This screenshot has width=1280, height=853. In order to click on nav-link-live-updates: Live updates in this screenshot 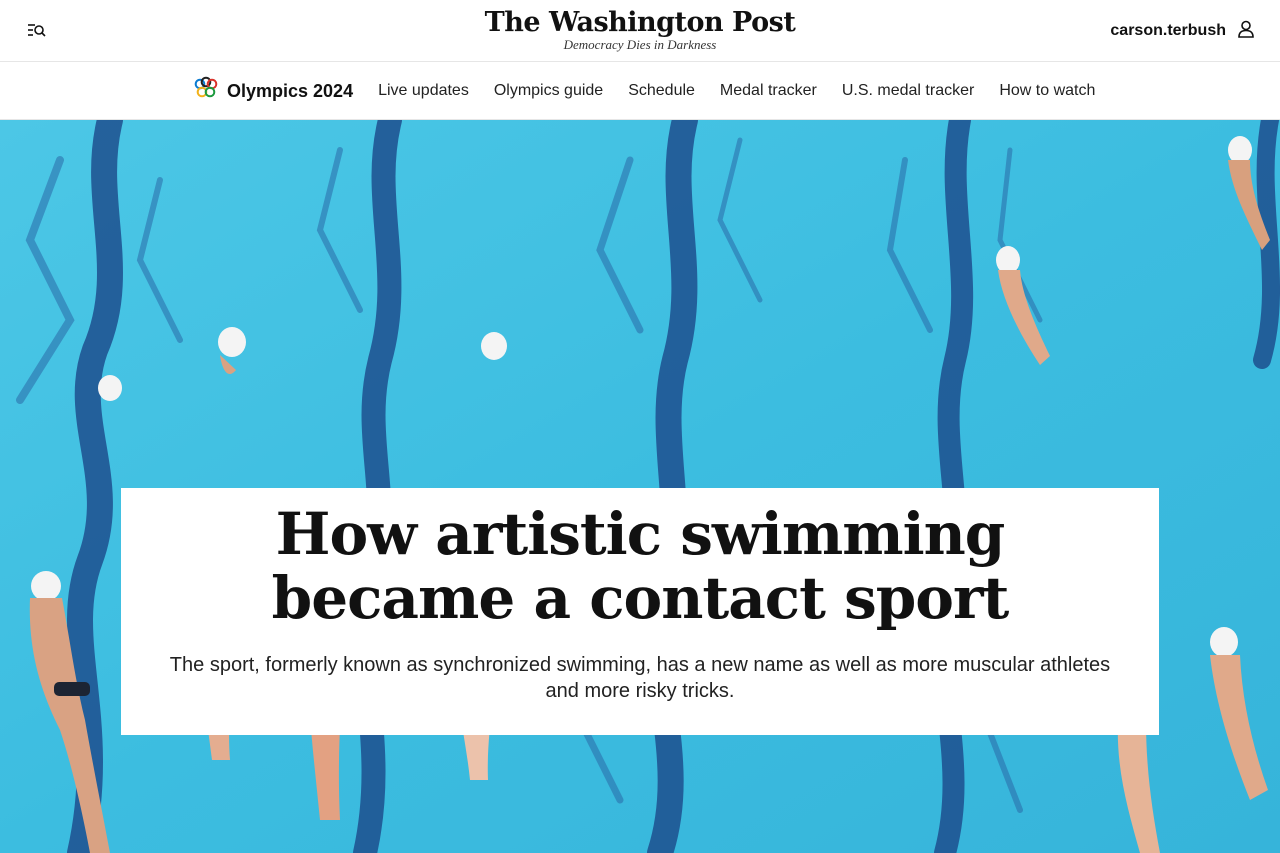, I will do `click(423, 91)`.